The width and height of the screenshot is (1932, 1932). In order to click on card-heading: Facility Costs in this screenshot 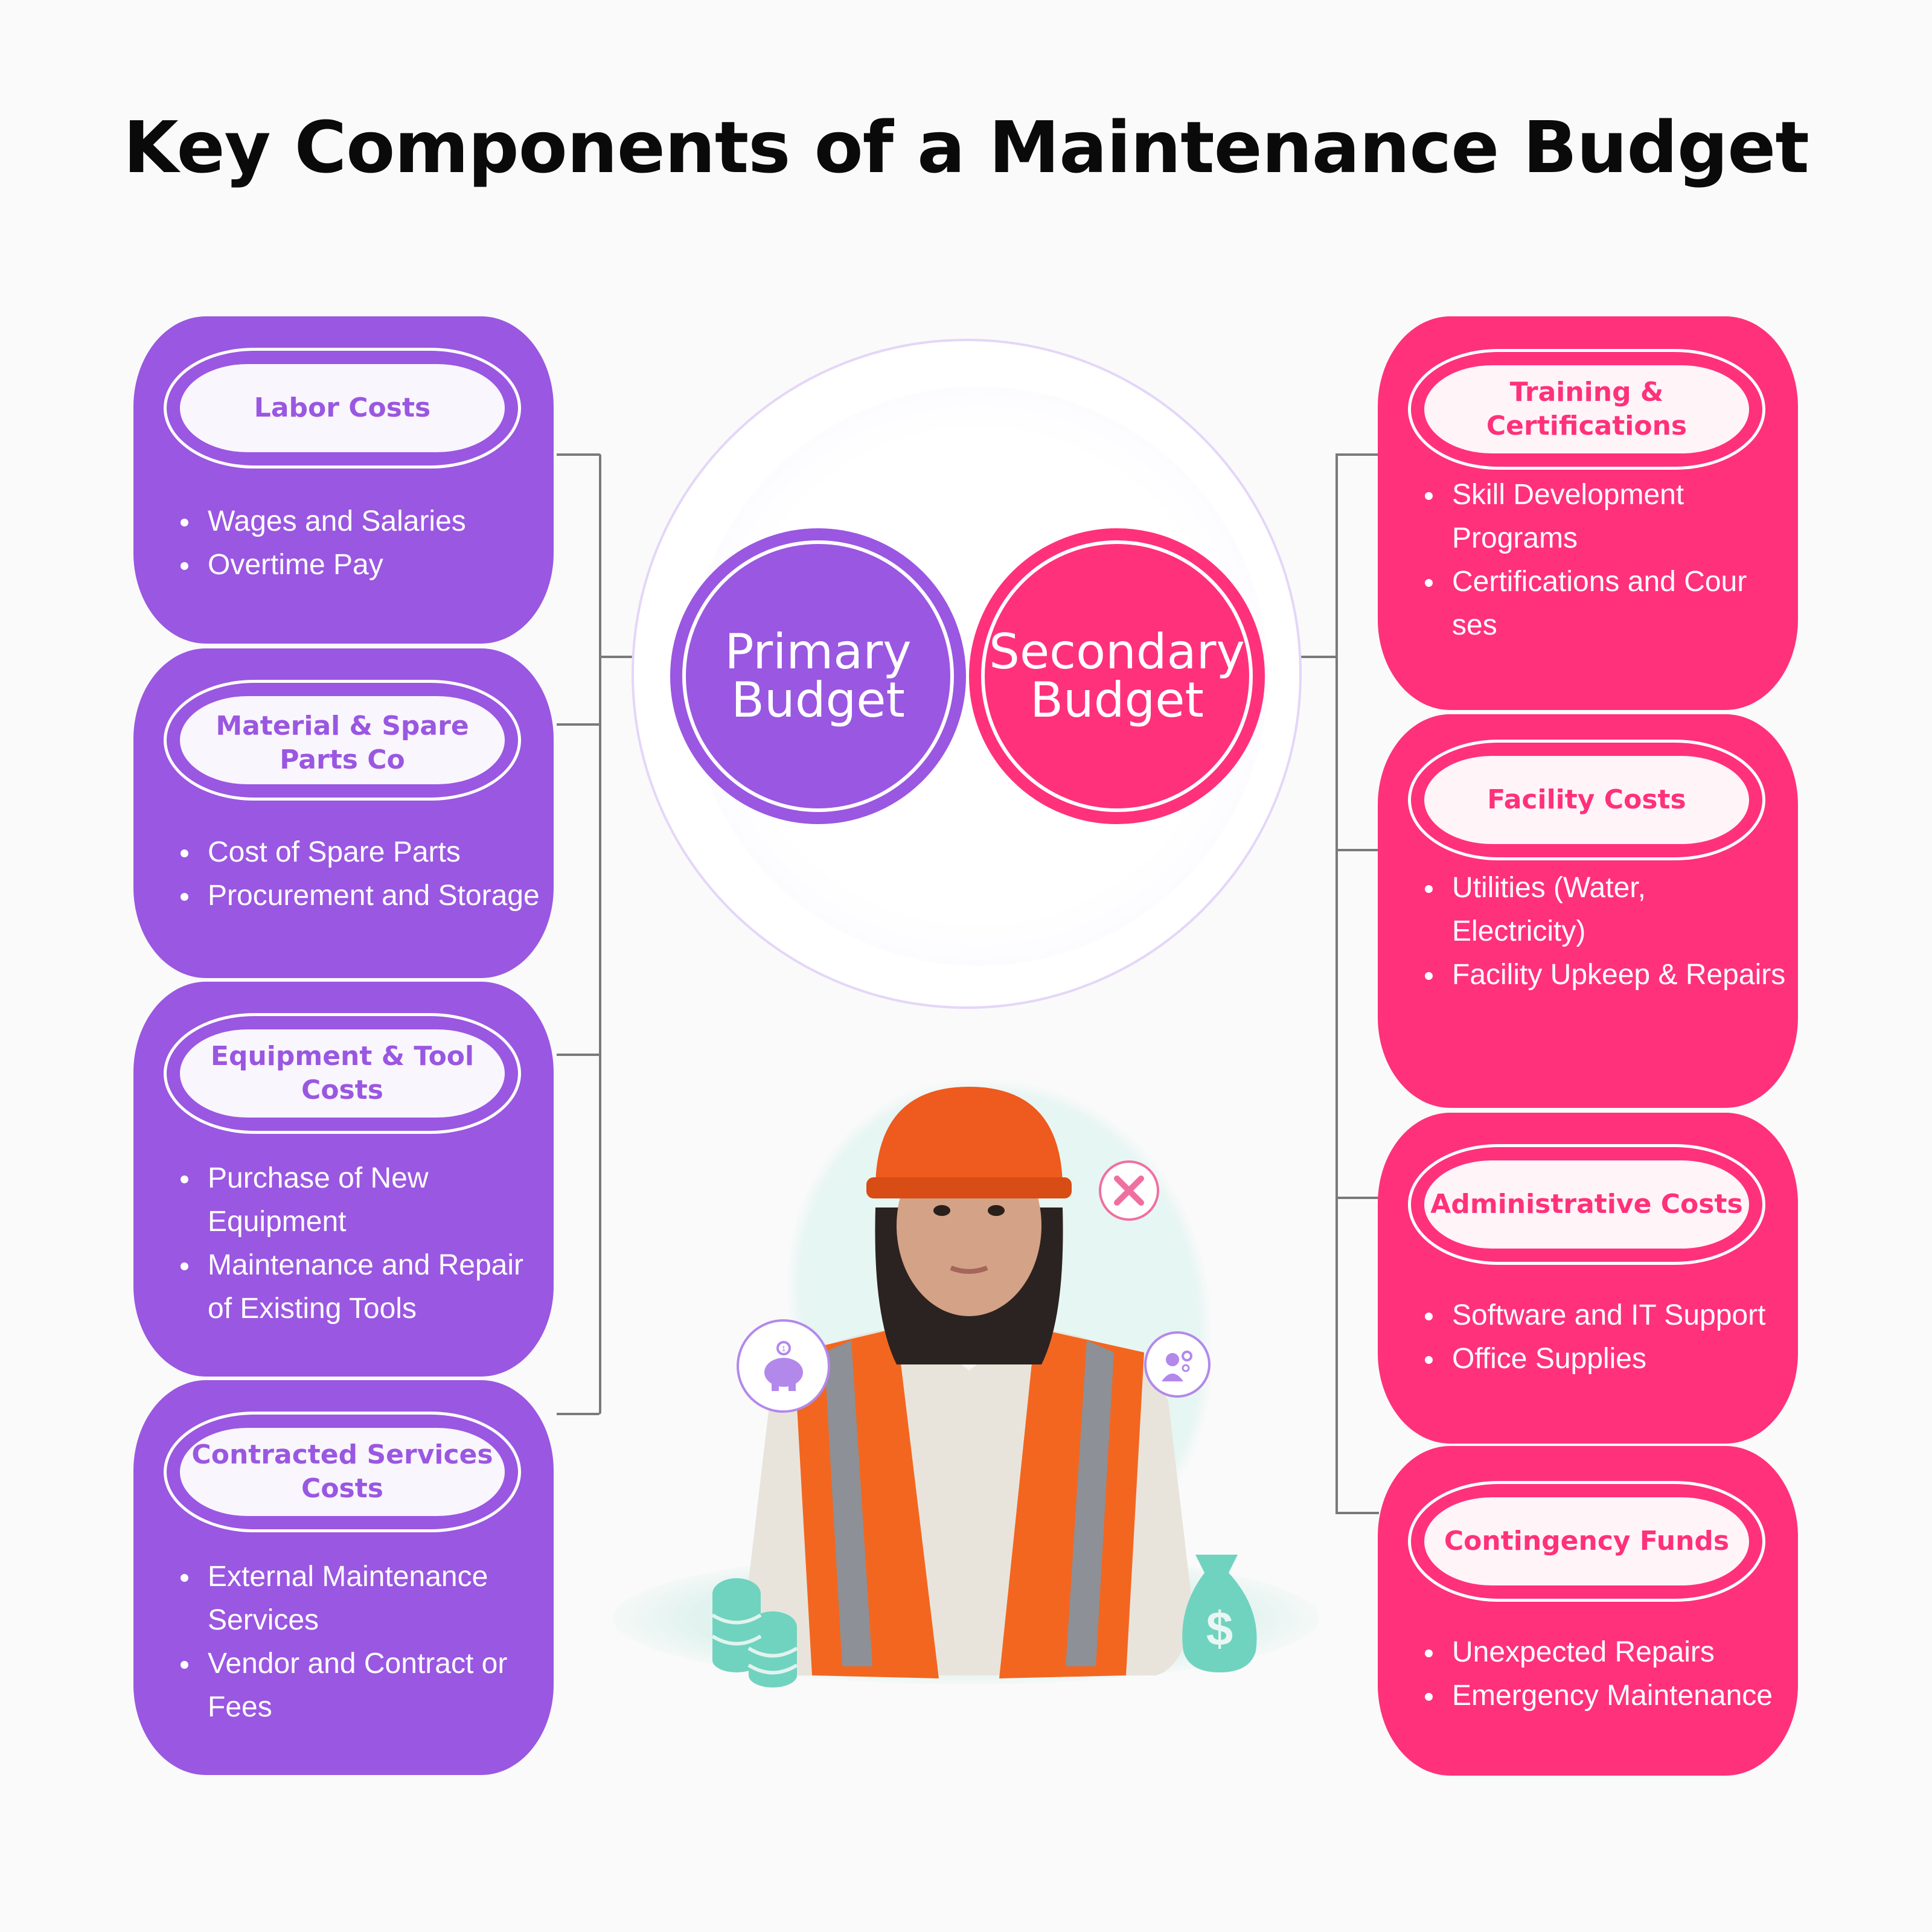, I will do `click(1587, 800)`.